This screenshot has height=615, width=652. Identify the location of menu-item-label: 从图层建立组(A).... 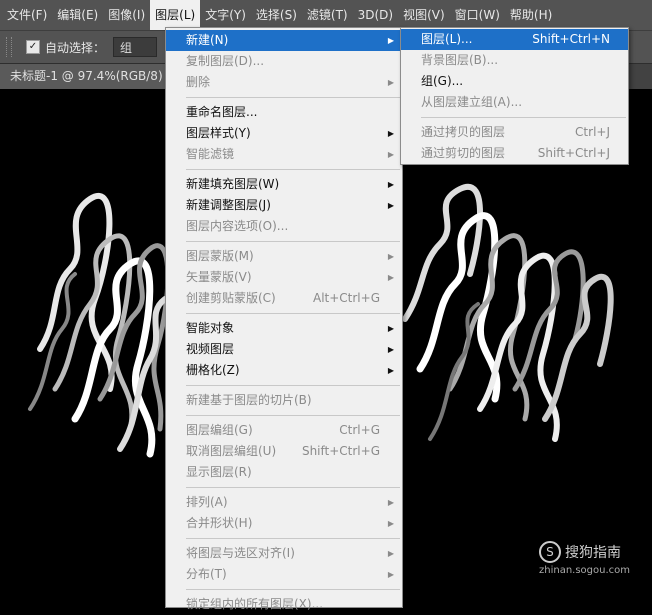
(472, 102).